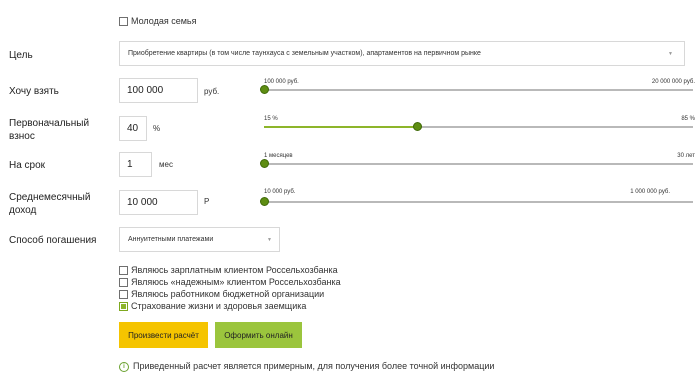  Describe the element at coordinates (686, 156) in the screenshot. I see `term-max-label: 30 лет` at that location.